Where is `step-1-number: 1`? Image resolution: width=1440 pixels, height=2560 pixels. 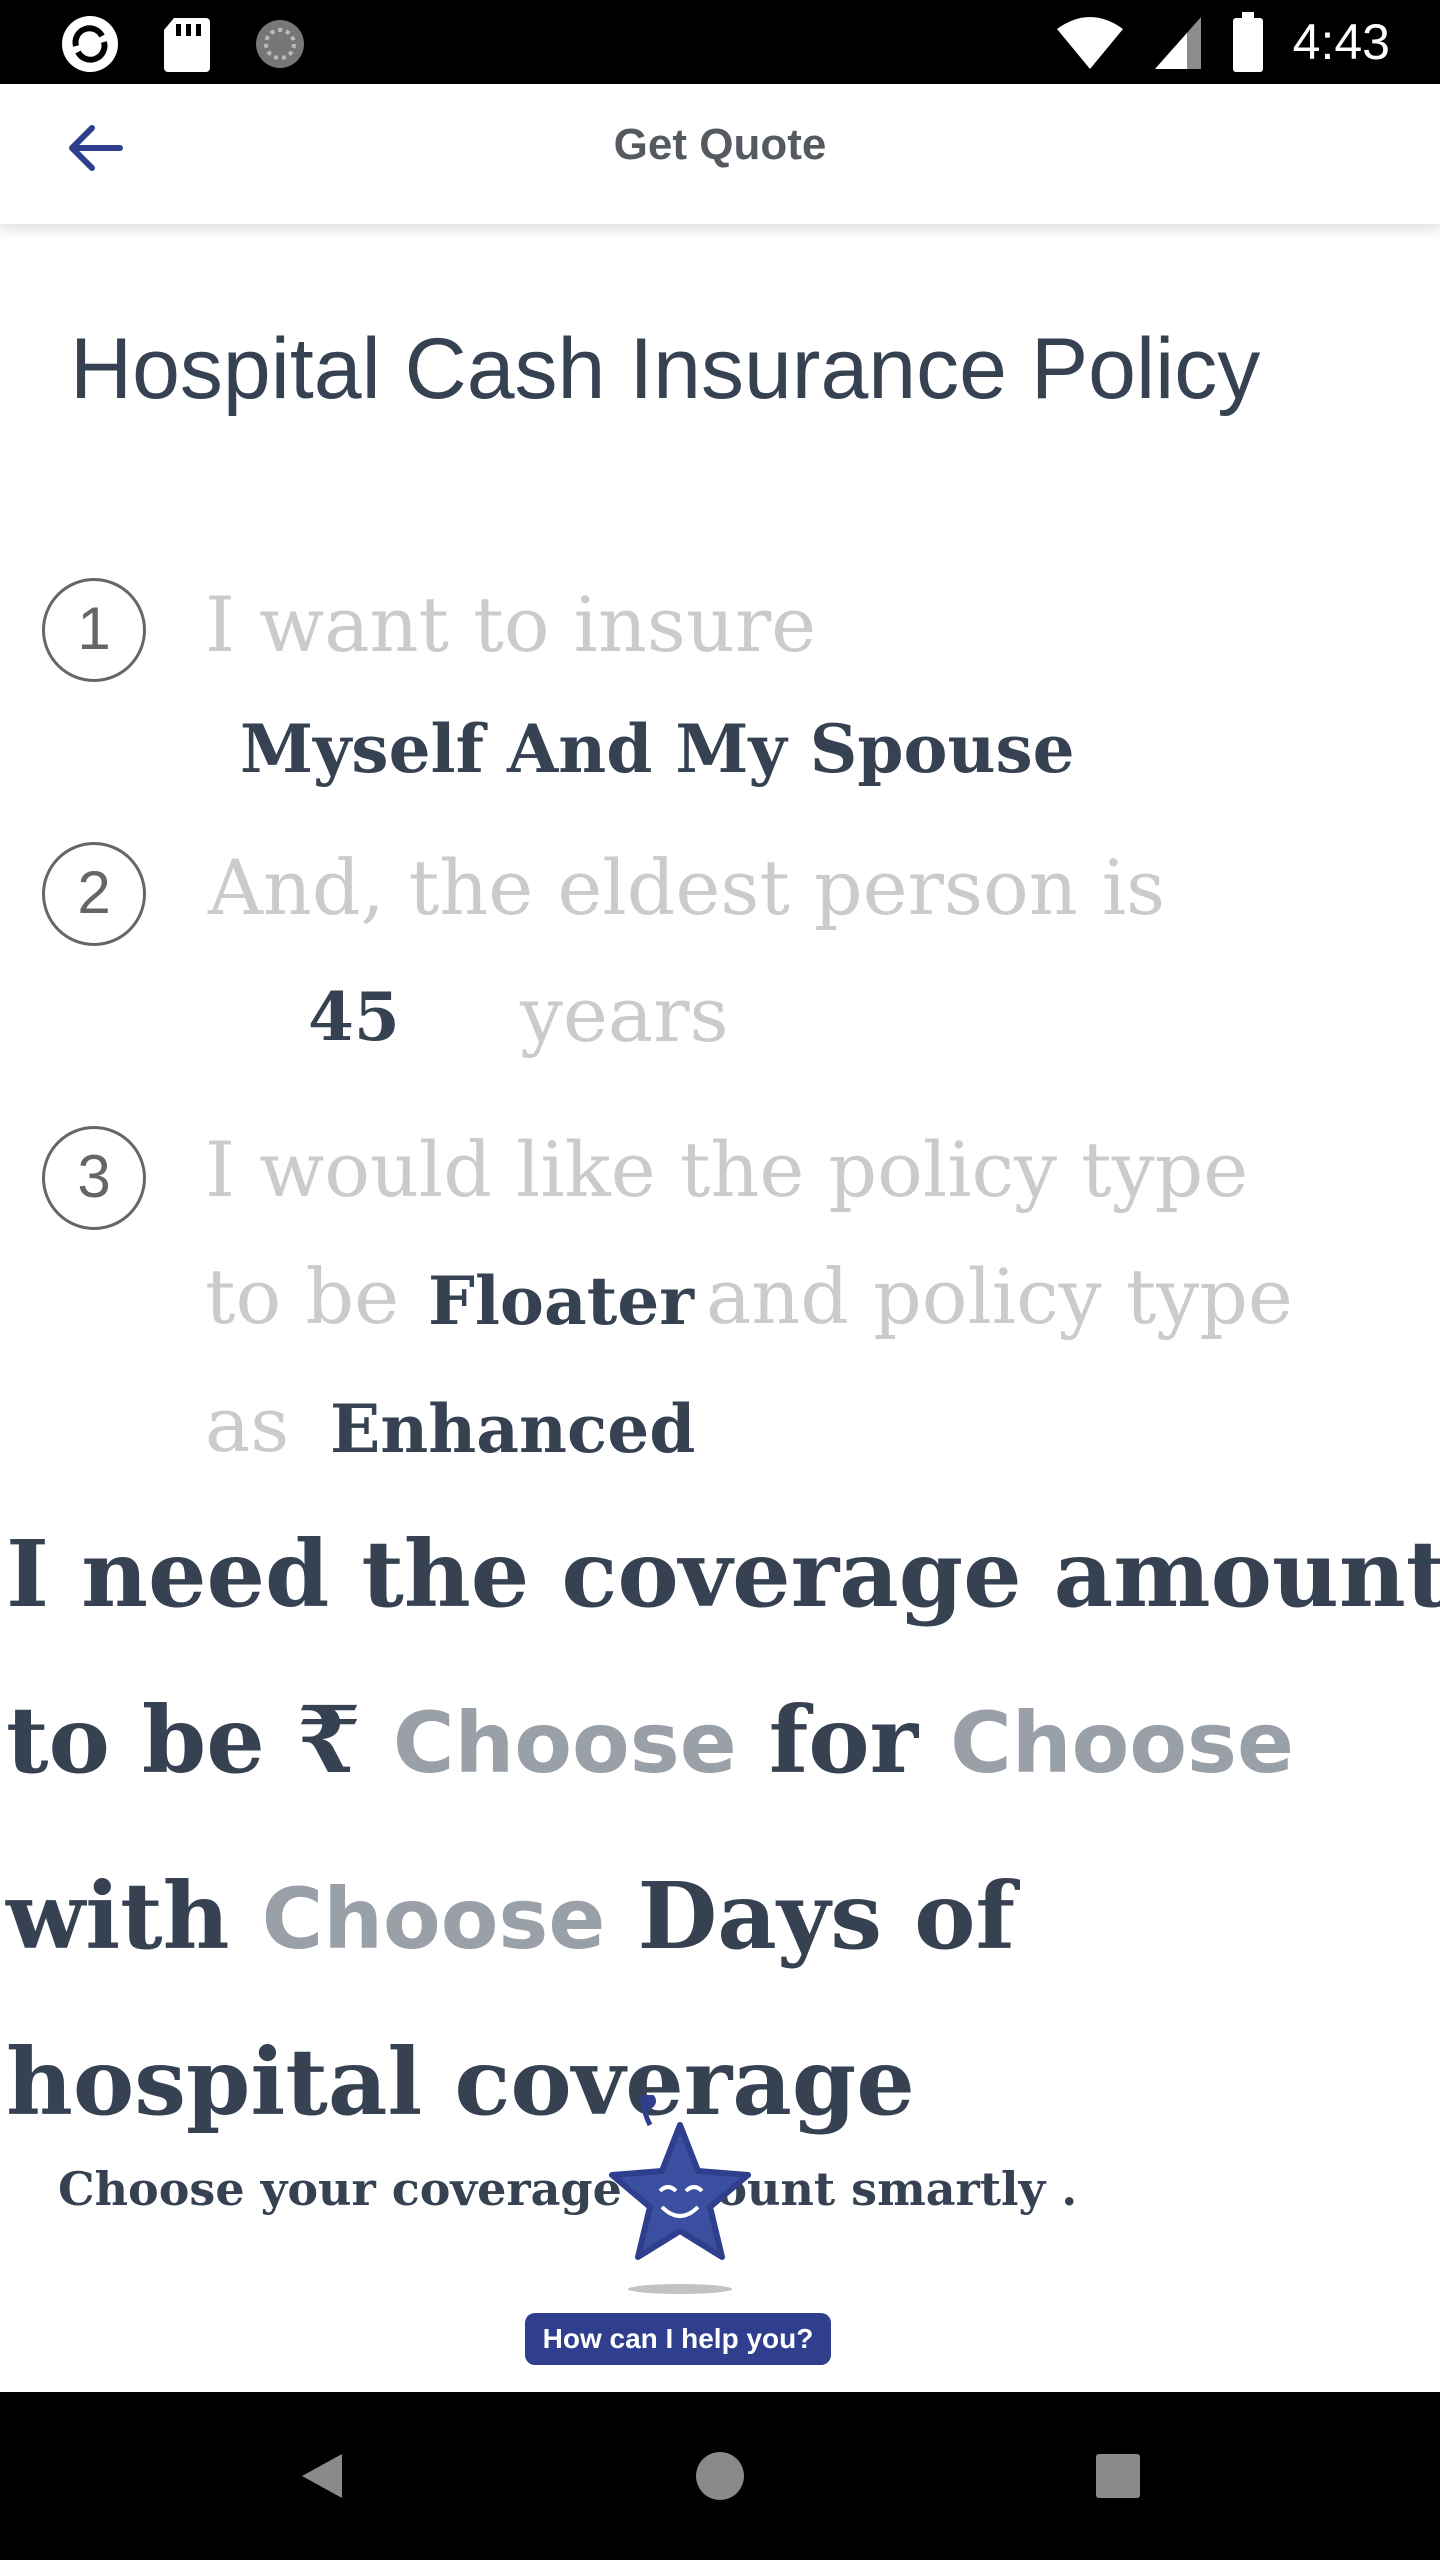 step-1-number: 1 is located at coordinates (94, 630).